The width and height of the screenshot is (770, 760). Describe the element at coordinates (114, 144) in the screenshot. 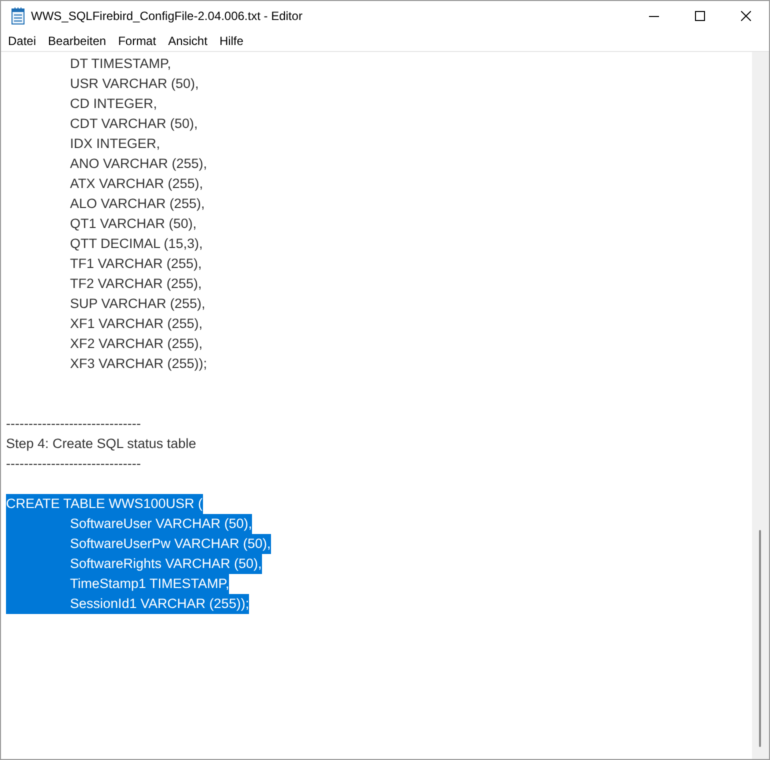

I see `text-line: IDX INTEGER,` at that location.